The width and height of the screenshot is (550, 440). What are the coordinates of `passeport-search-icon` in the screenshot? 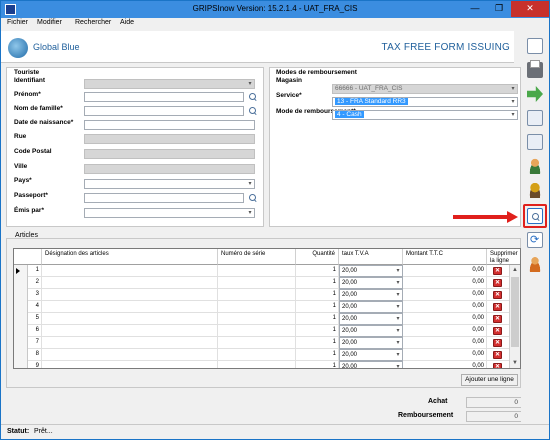 It's located at (253, 198).